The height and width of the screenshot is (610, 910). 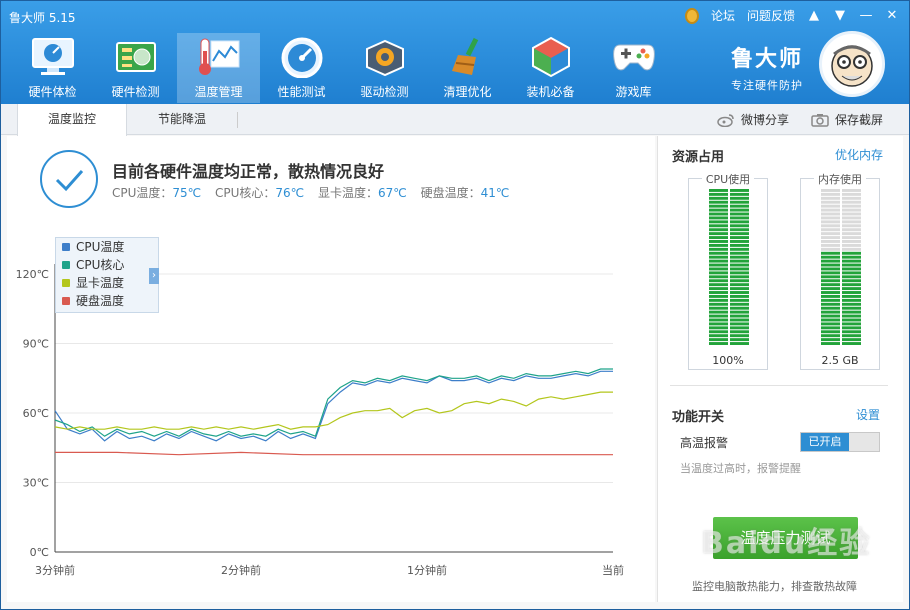 What do you see at coordinates (550, 68) in the screenshot?
I see `nav-essentials: 装机必备` at bounding box center [550, 68].